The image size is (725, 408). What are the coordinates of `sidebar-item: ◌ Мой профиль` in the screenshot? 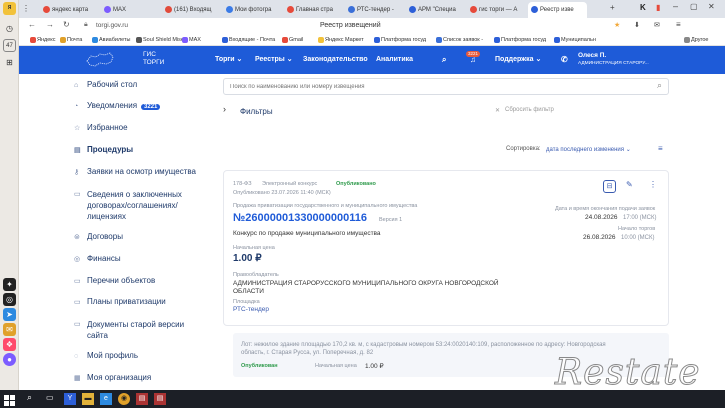 It's located at (106, 355).